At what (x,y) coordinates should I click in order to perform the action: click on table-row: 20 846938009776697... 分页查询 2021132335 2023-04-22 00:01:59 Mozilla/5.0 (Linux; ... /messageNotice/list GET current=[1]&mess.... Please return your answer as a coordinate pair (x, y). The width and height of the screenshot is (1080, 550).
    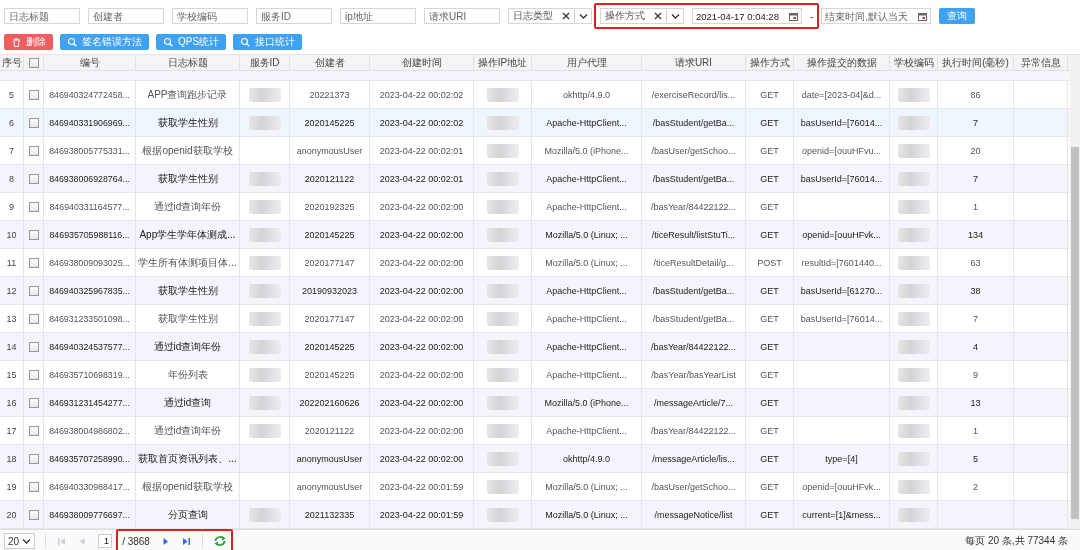
    Looking at the image, I should click on (535, 515).